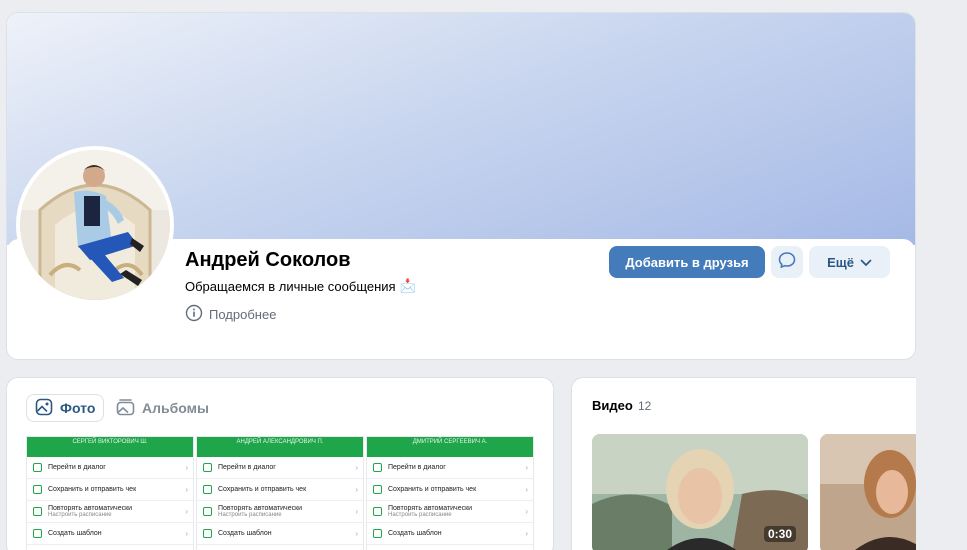 The height and width of the screenshot is (550, 967). I want to click on add-friend-button: Добавить в друзья, so click(687, 262).